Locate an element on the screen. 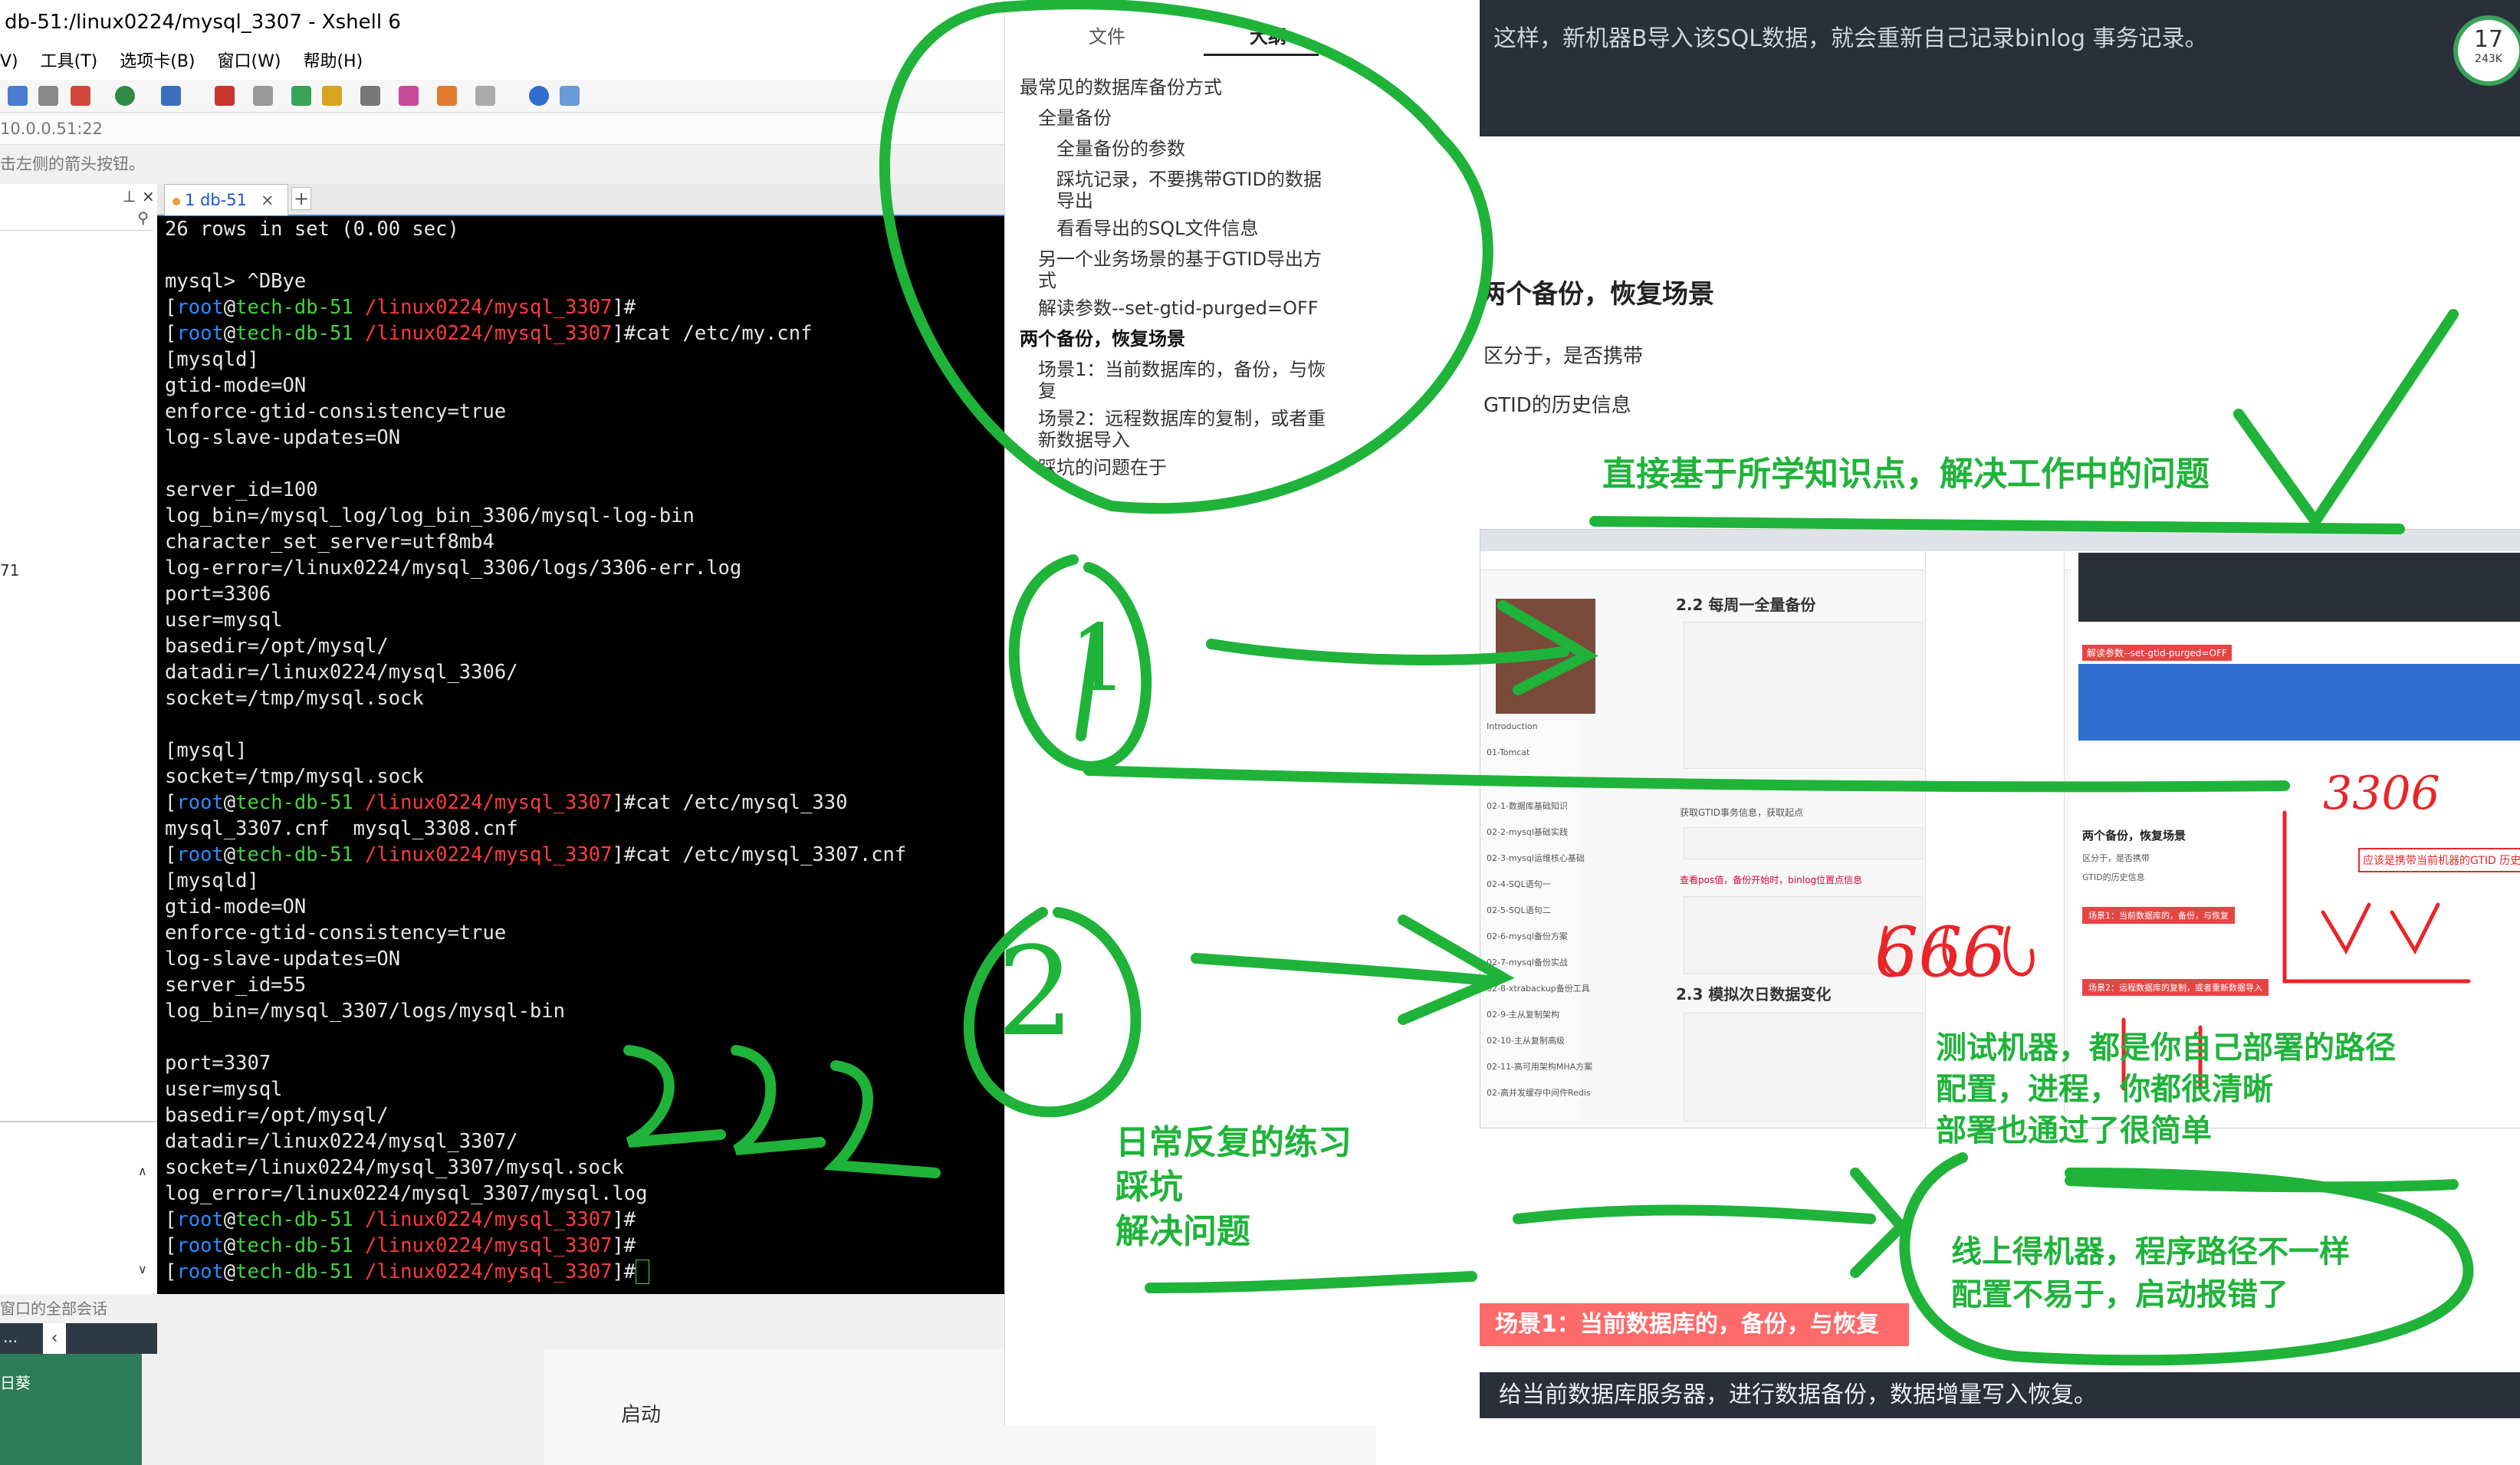 This screenshot has width=2520, height=1465. underline-green-3-icon is located at coordinates (1311, 1282).